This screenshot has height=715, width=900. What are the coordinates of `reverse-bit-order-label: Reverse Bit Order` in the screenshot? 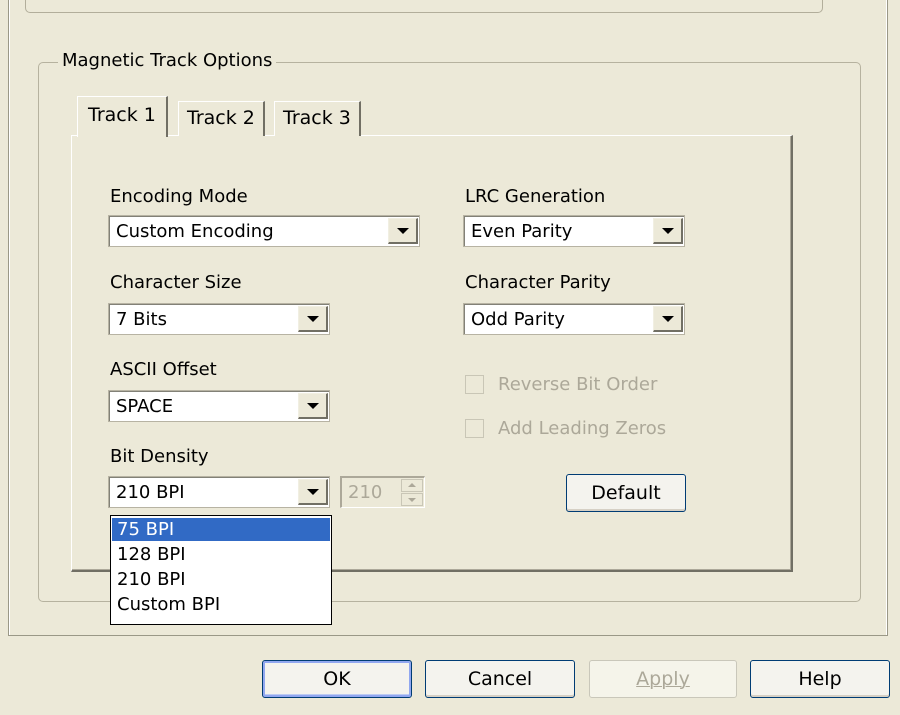 It's located at (578, 384).